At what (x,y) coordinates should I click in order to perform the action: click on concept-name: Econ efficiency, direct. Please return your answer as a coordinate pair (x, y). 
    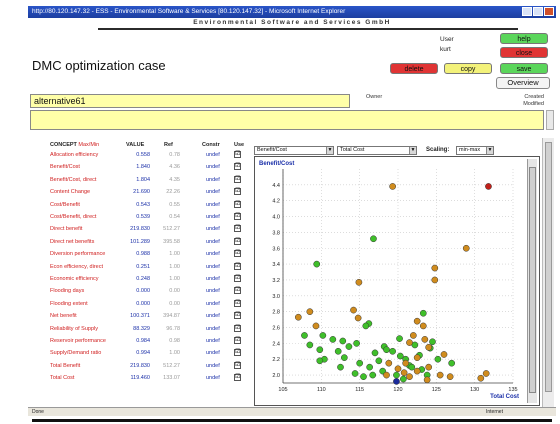
    Looking at the image, I should click on (76, 267).